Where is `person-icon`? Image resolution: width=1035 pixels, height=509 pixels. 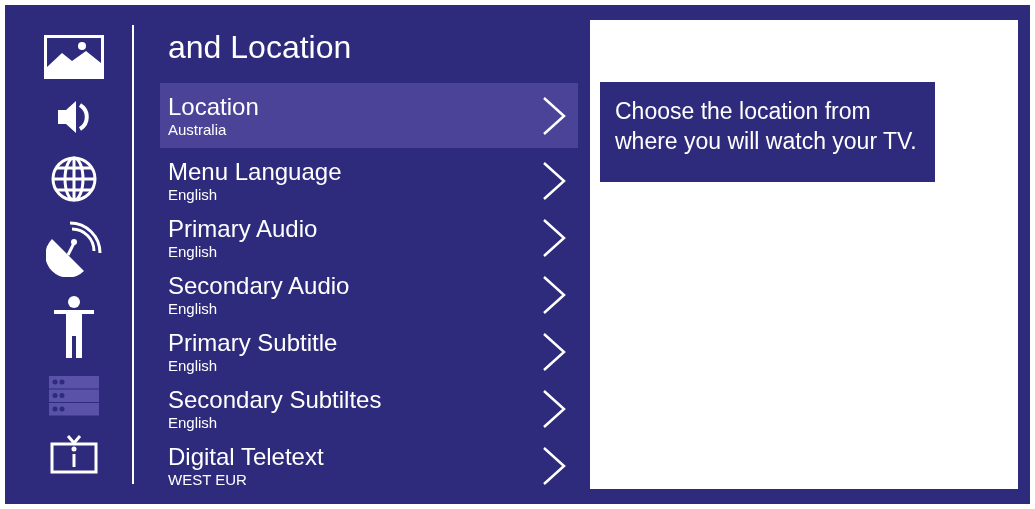
person-icon is located at coordinates (73, 326).